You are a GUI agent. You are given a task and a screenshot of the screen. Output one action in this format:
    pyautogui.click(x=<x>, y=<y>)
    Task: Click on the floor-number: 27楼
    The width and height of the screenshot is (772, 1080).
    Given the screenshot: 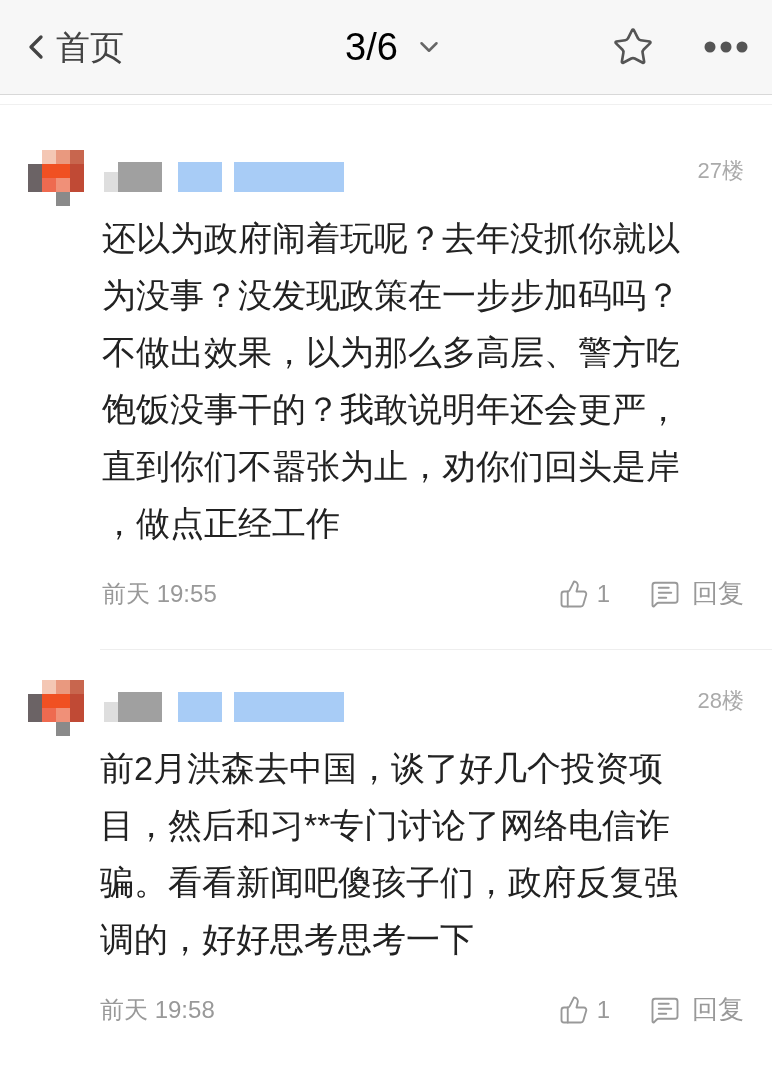 What is the action you would take?
    pyautogui.click(x=720, y=171)
    